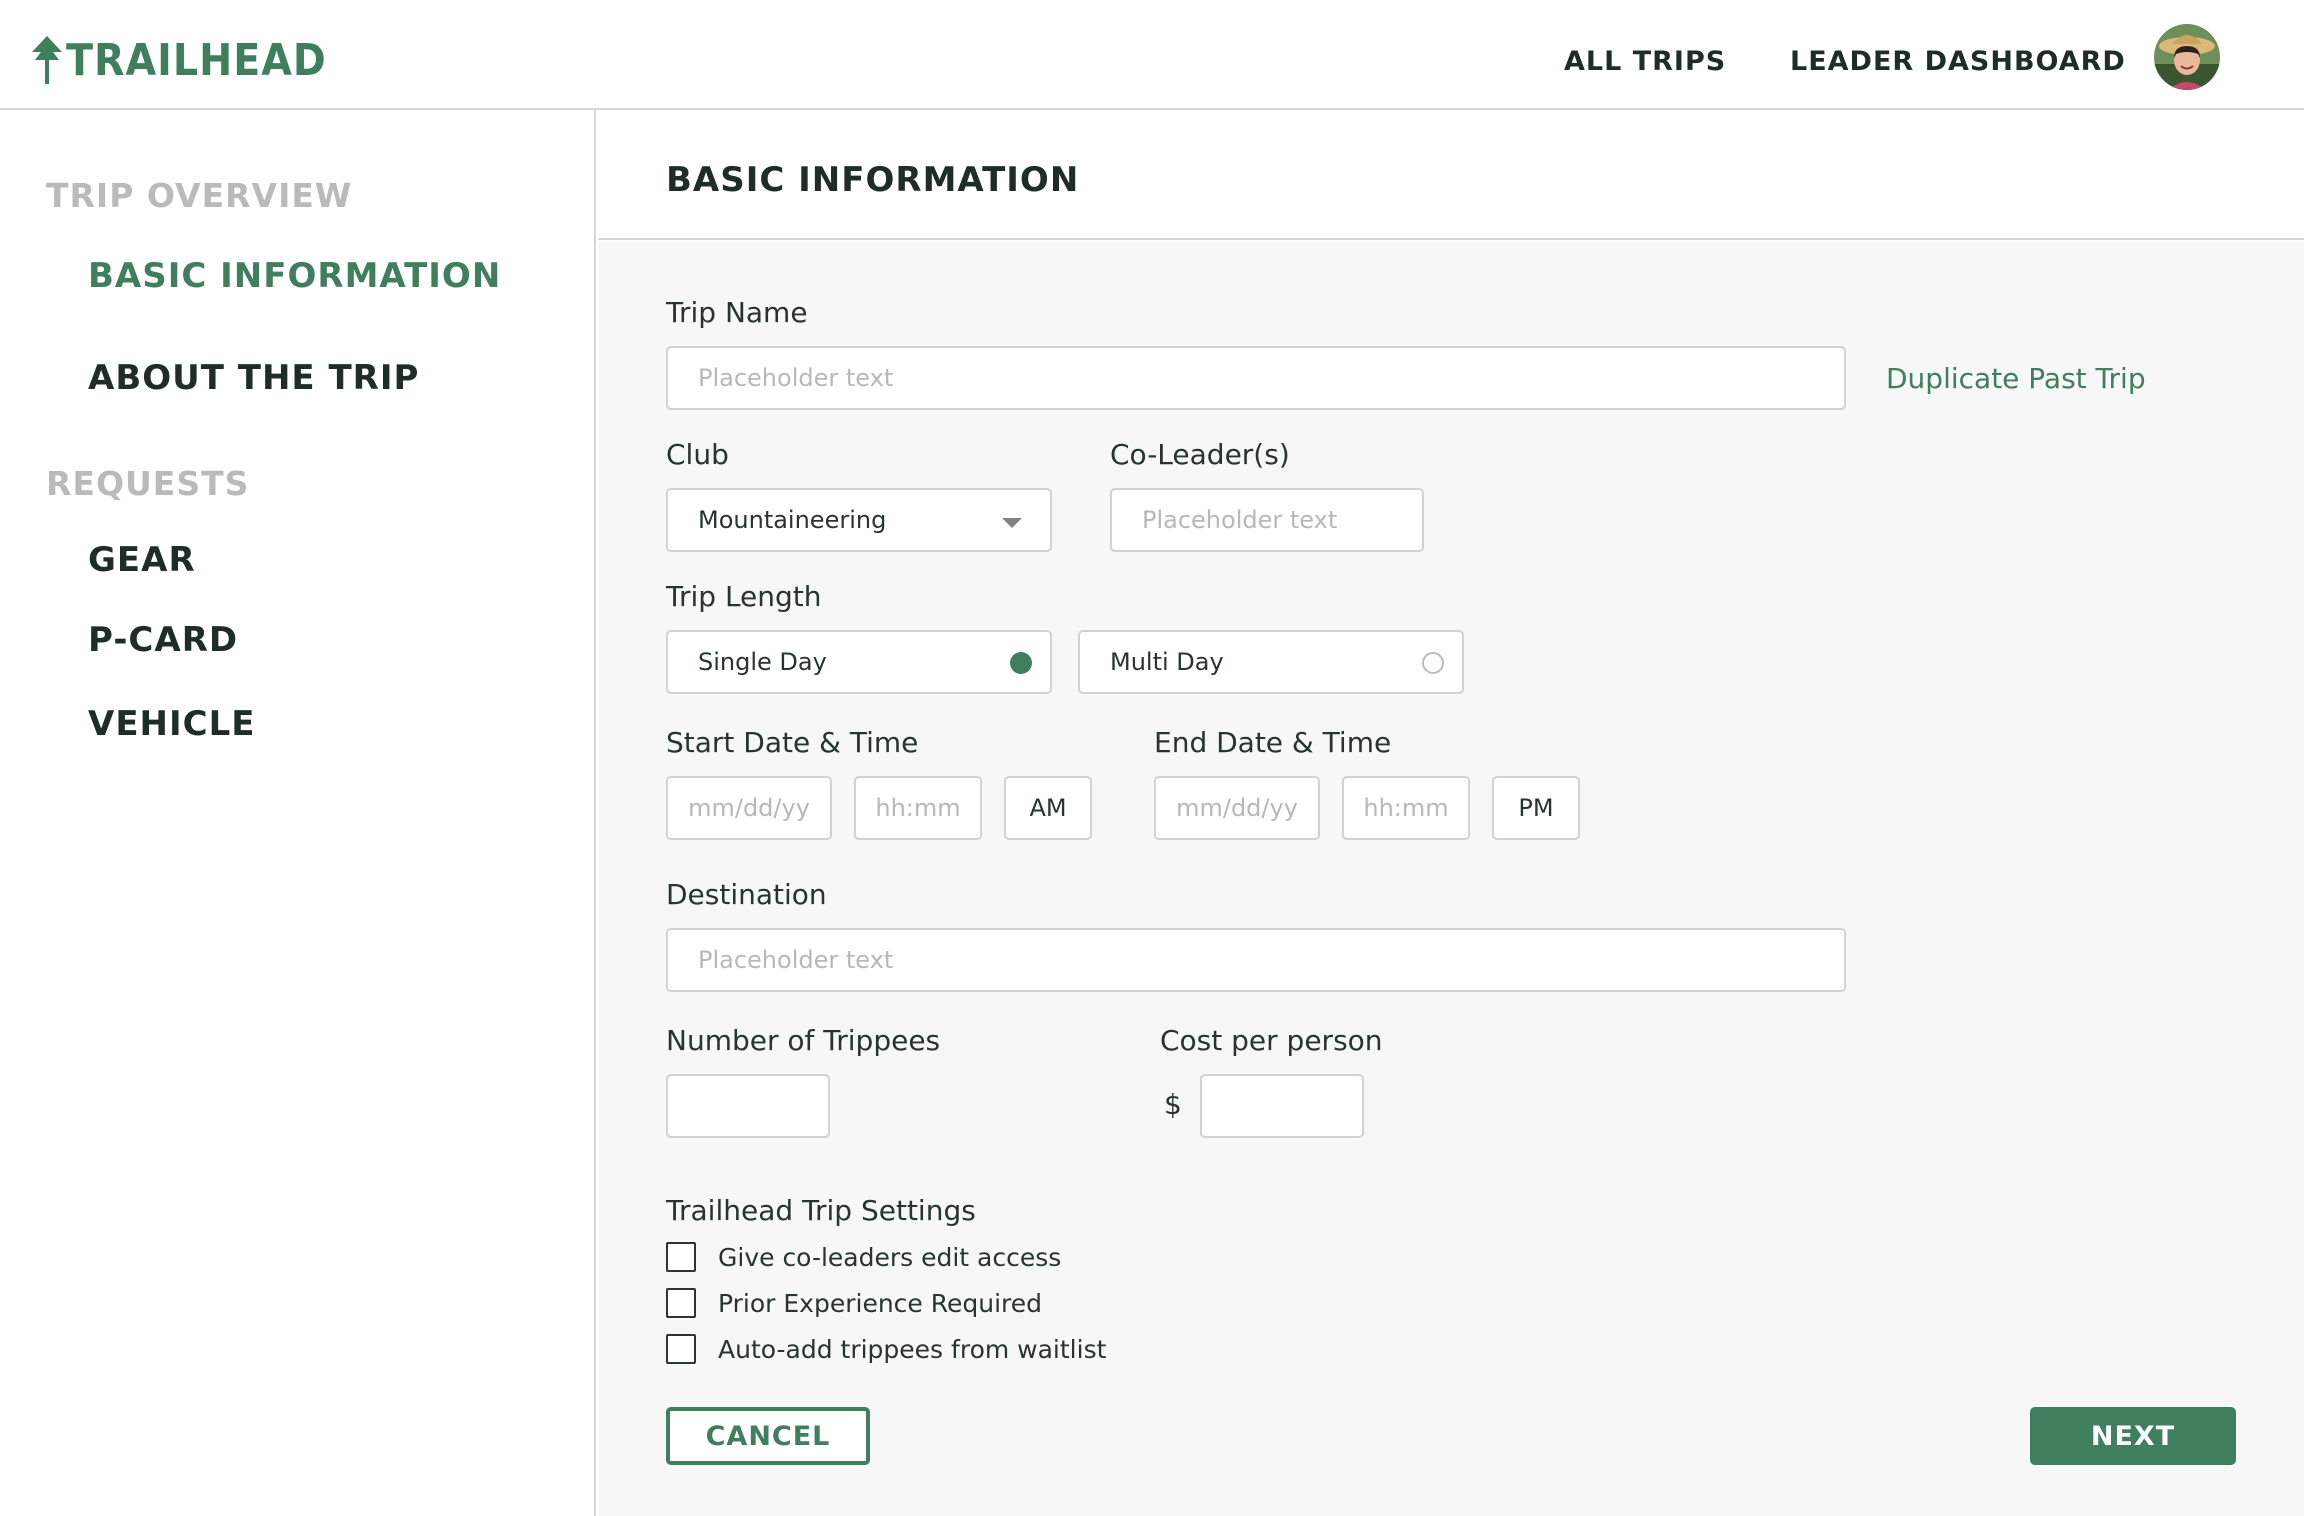 This screenshot has height=1516, width=2304. I want to click on end-date-placeholder: mm/dd/yy, so click(1237, 808).